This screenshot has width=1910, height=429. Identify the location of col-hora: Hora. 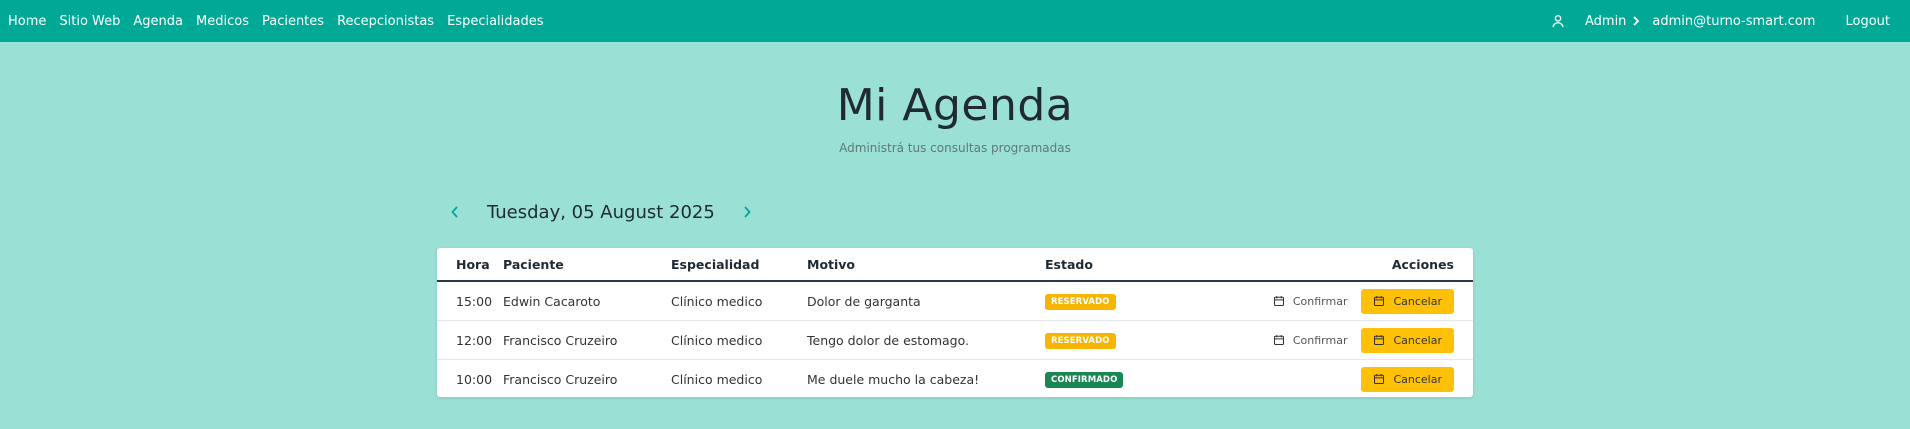
(470, 265).